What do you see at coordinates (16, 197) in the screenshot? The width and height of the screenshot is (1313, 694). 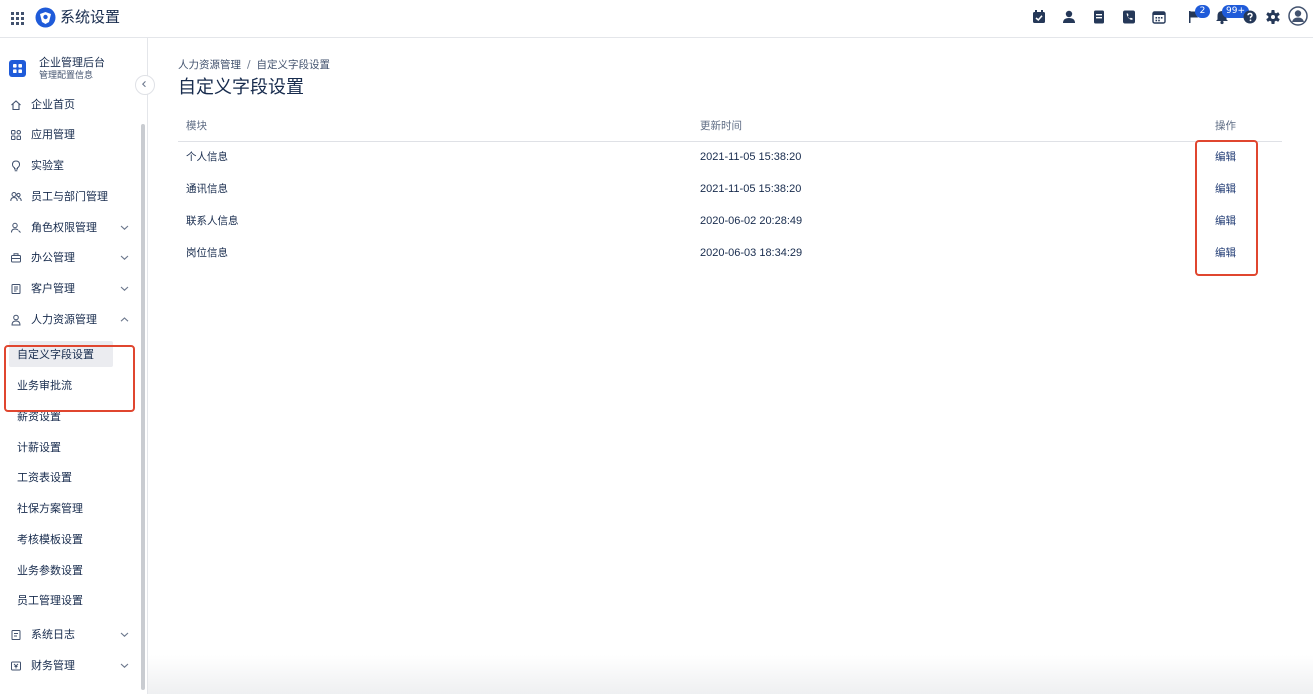 I see `team-icon` at bounding box center [16, 197].